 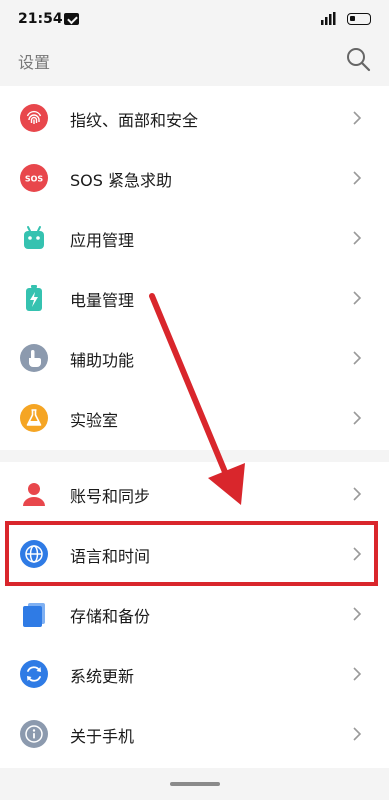 I want to click on flask-icon, so click(x=34, y=418).